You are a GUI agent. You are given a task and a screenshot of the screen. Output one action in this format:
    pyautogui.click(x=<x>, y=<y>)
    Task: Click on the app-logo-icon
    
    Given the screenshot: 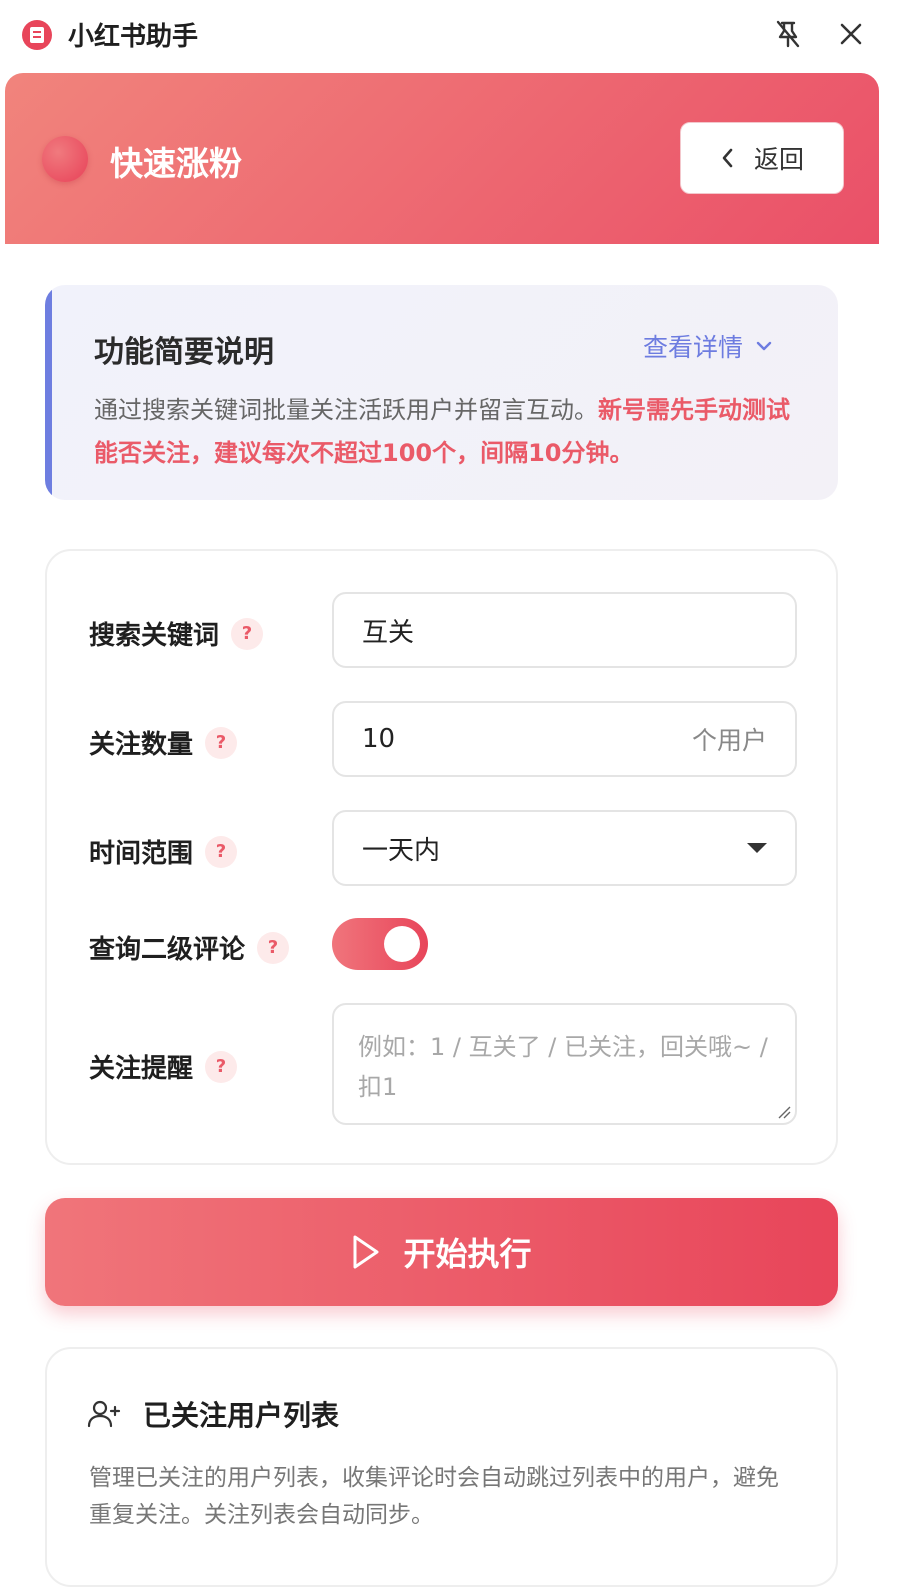 What is the action you would take?
    pyautogui.click(x=37, y=35)
    